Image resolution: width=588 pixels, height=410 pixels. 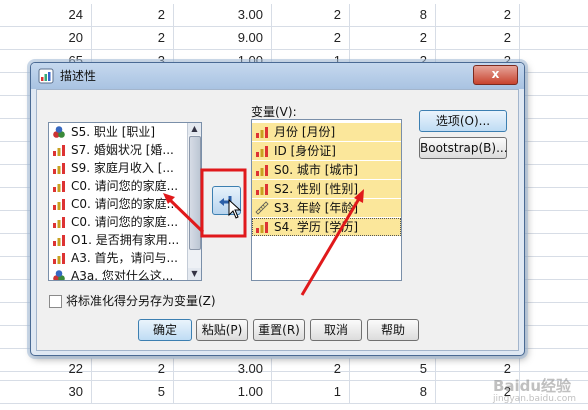 I want to click on cancel-button: 取消, so click(x=336, y=330).